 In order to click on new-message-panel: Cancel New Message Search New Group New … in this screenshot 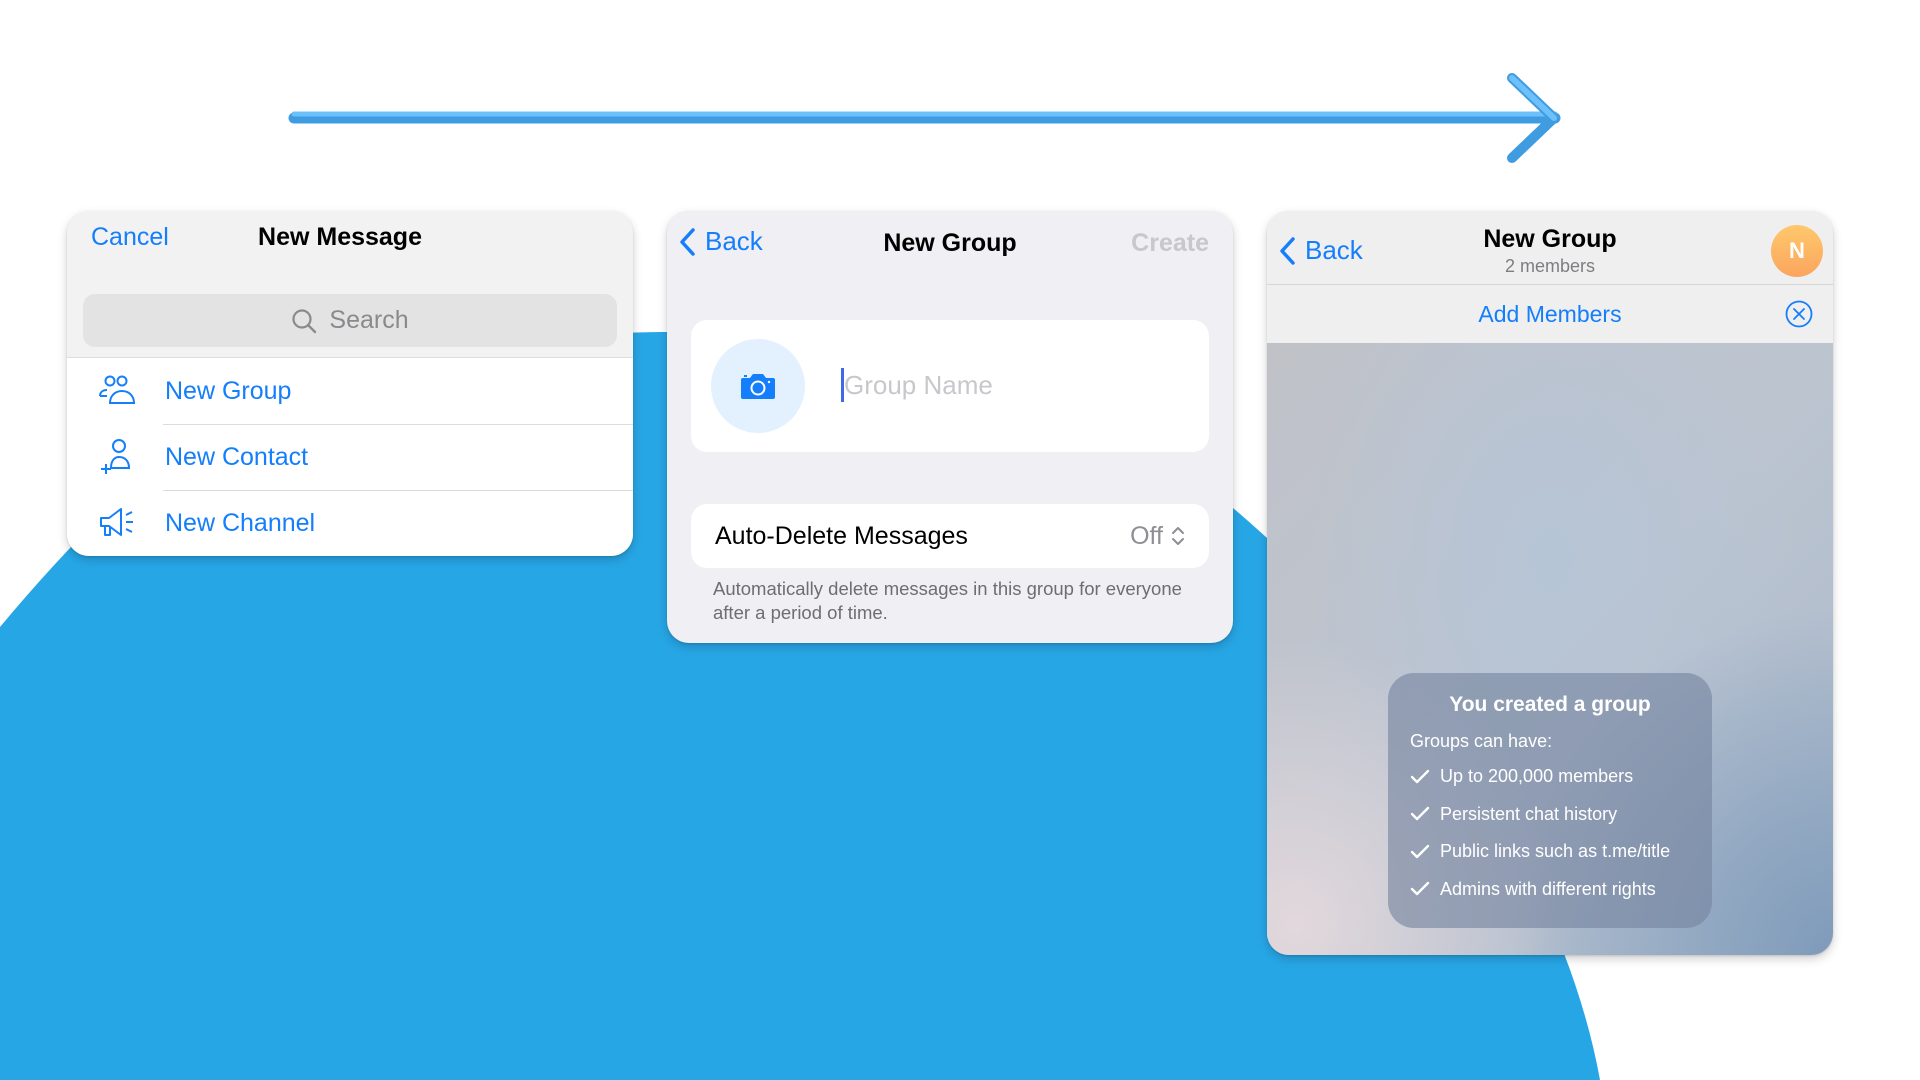, I will do `click(350, 383)`.